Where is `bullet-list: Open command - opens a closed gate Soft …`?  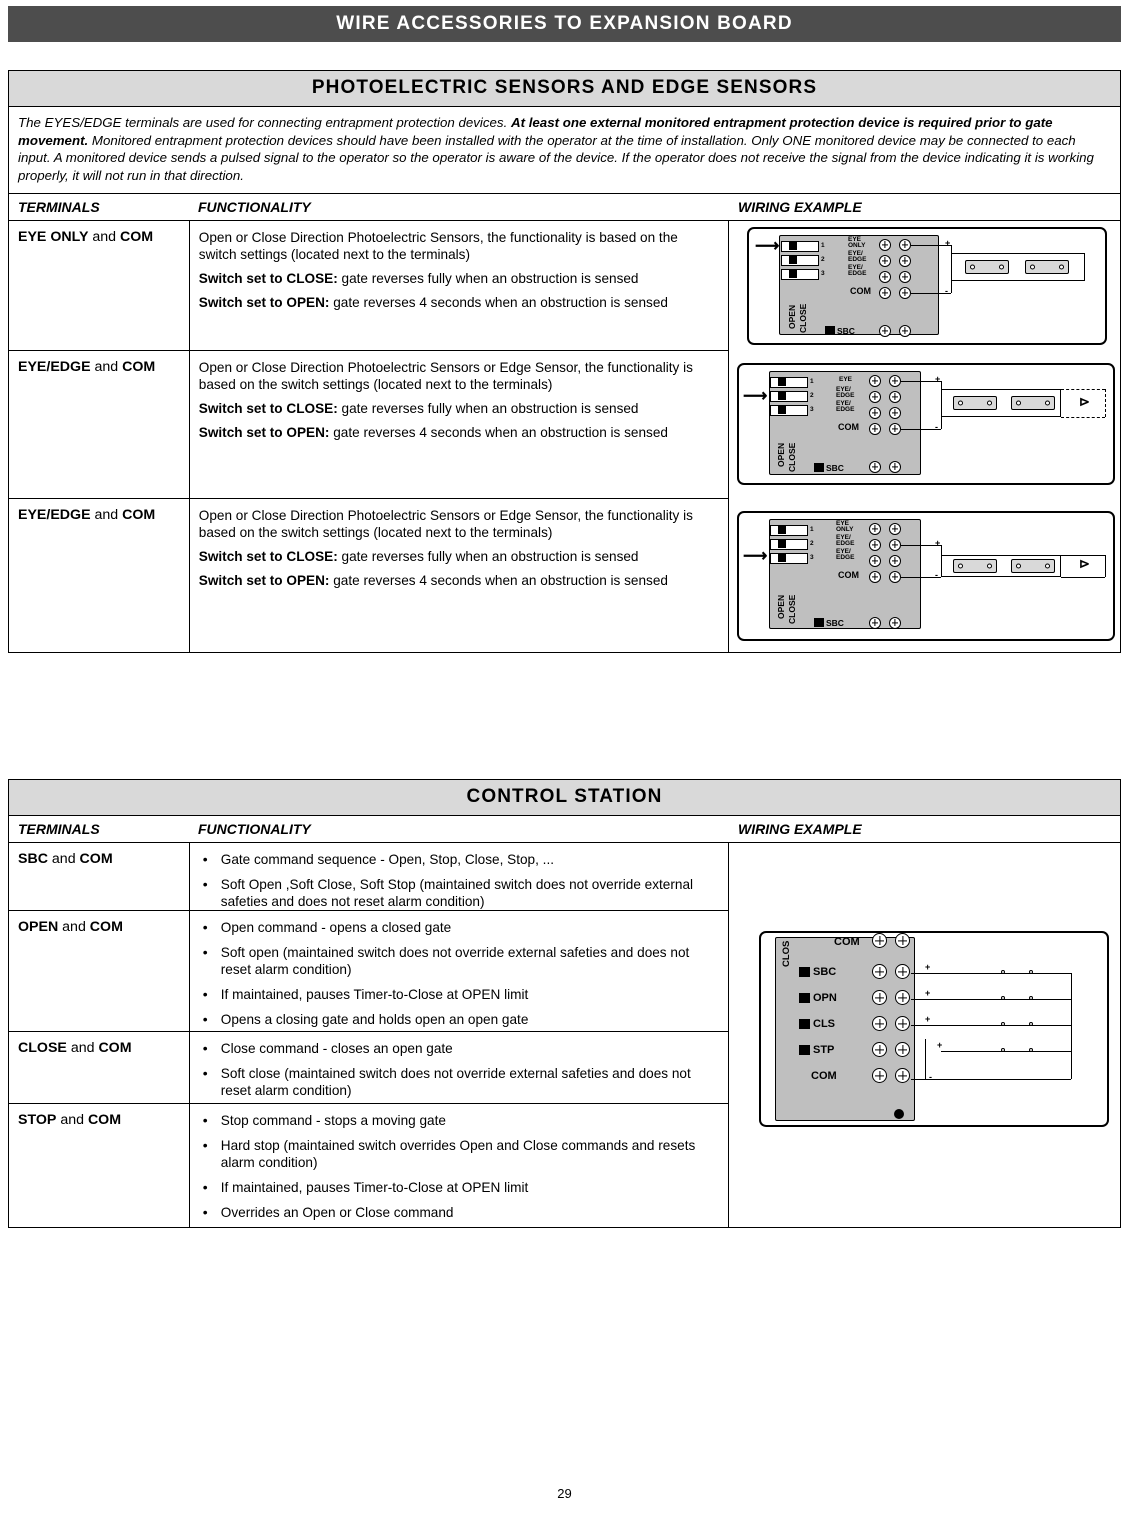
bullet-list: Open command - opens a closed gate Soft … is located at coordinates (458, 973).